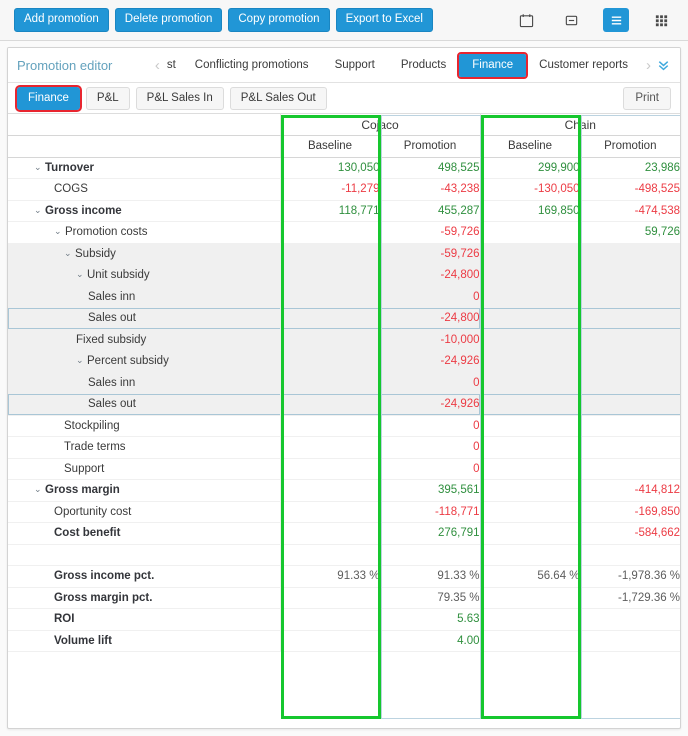 The height and width of the screenshot is (736, 688). I want to click on table-row: Stockpiling 0, so click(344, 426).